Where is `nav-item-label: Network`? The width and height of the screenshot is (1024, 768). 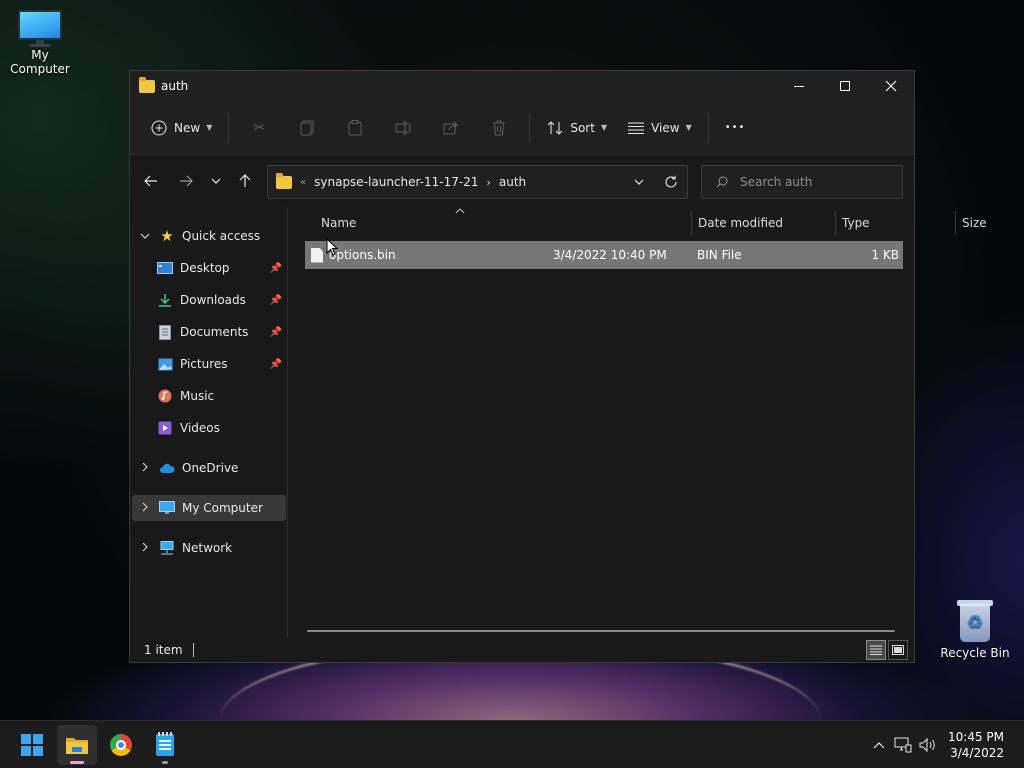 nav-item-label: Network is located at coordinates (207, 548).